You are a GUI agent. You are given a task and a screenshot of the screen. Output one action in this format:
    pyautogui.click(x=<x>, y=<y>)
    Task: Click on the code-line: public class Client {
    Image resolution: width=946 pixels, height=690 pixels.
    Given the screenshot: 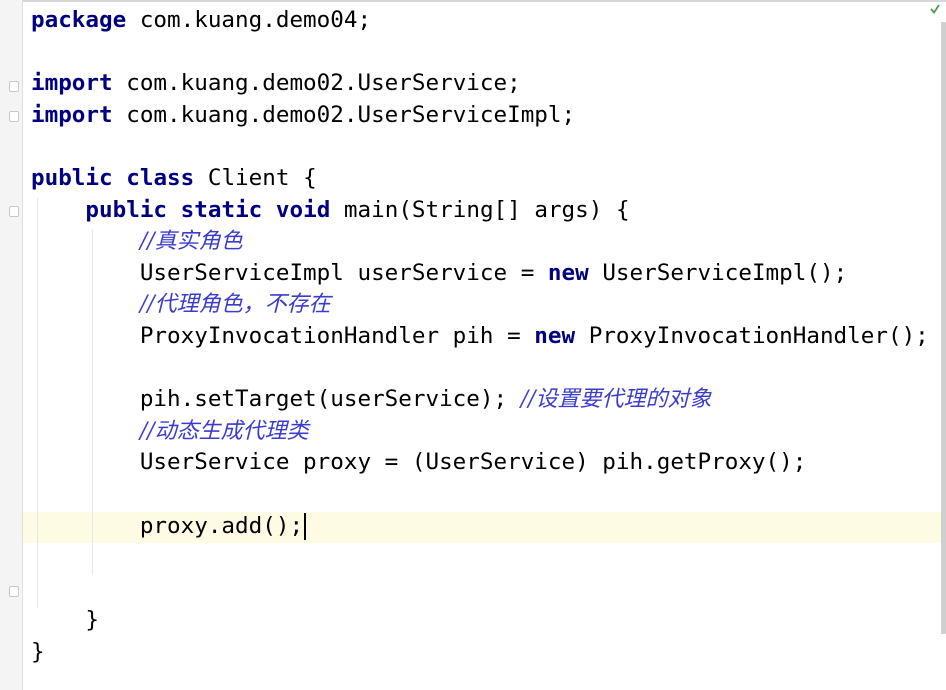 What is the action you would take?
    pyautogui.click(x=480, y=179)
    